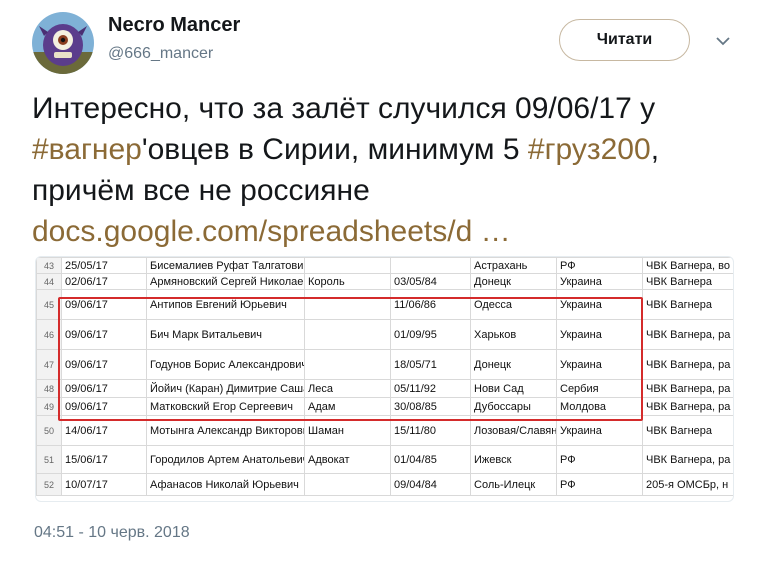 The image size is (763, 561). Describe the element at coordinates (599, 388) in the screenshot. I see `country-cell: Сербия` at that location.